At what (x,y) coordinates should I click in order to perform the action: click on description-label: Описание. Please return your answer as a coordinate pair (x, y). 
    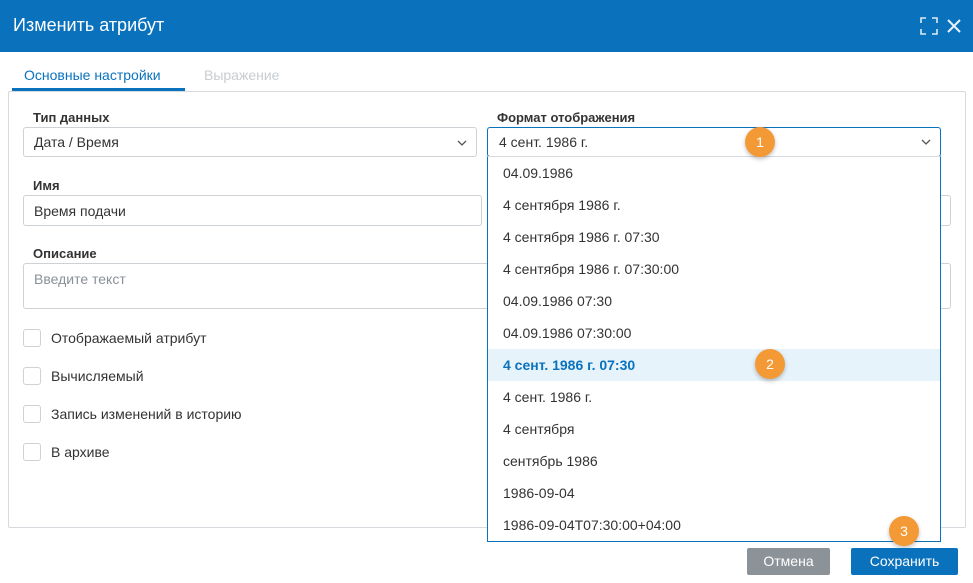
    Looking at the image, I should click on (65, 253).